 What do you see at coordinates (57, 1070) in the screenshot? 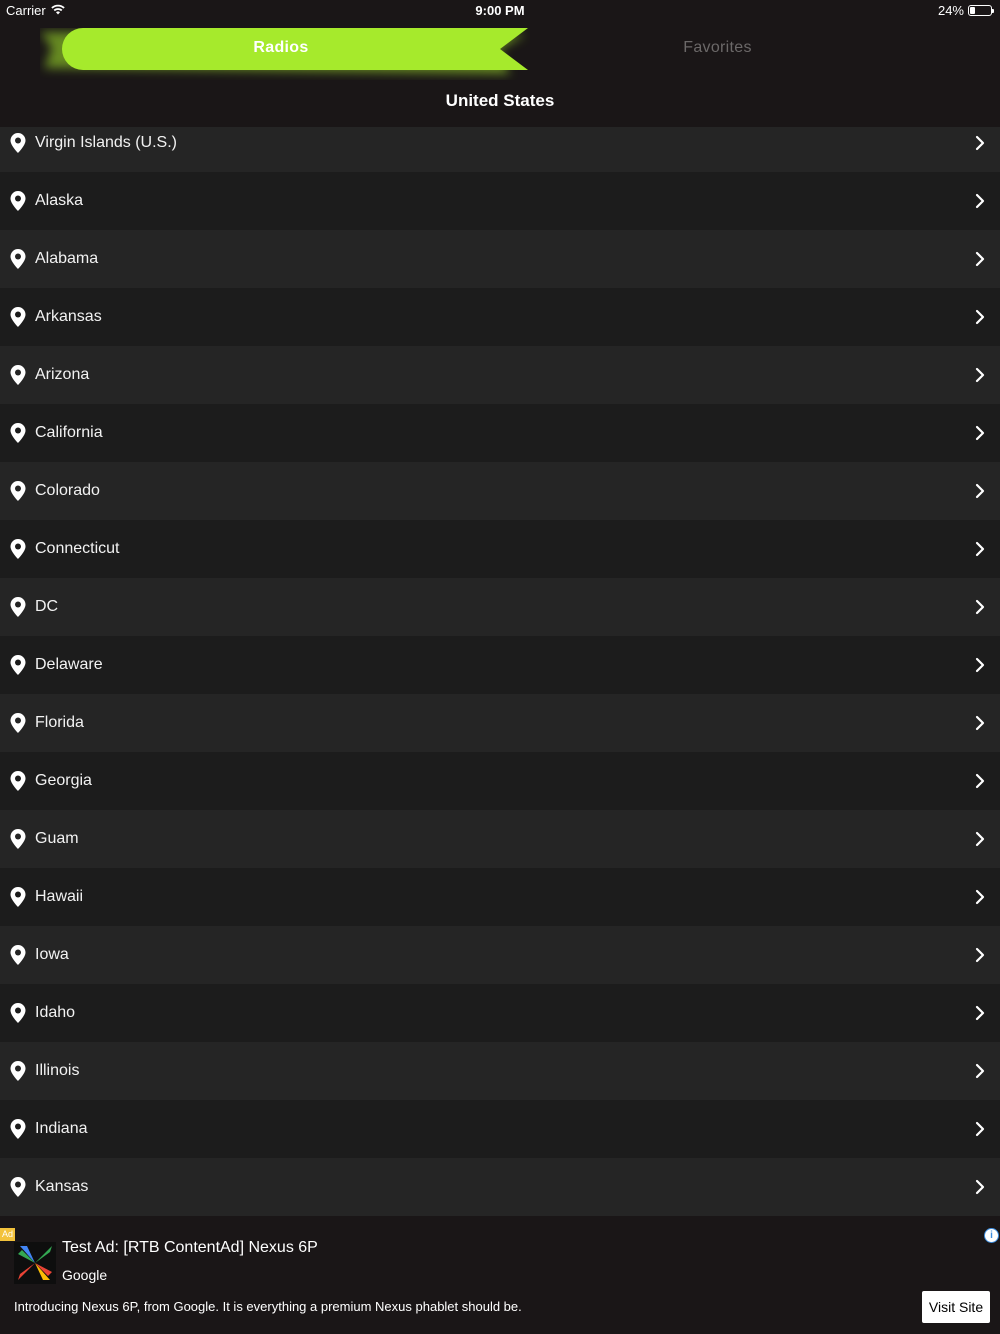
I see `list-item-label: Illinois` at bounding box center [57, 1070].